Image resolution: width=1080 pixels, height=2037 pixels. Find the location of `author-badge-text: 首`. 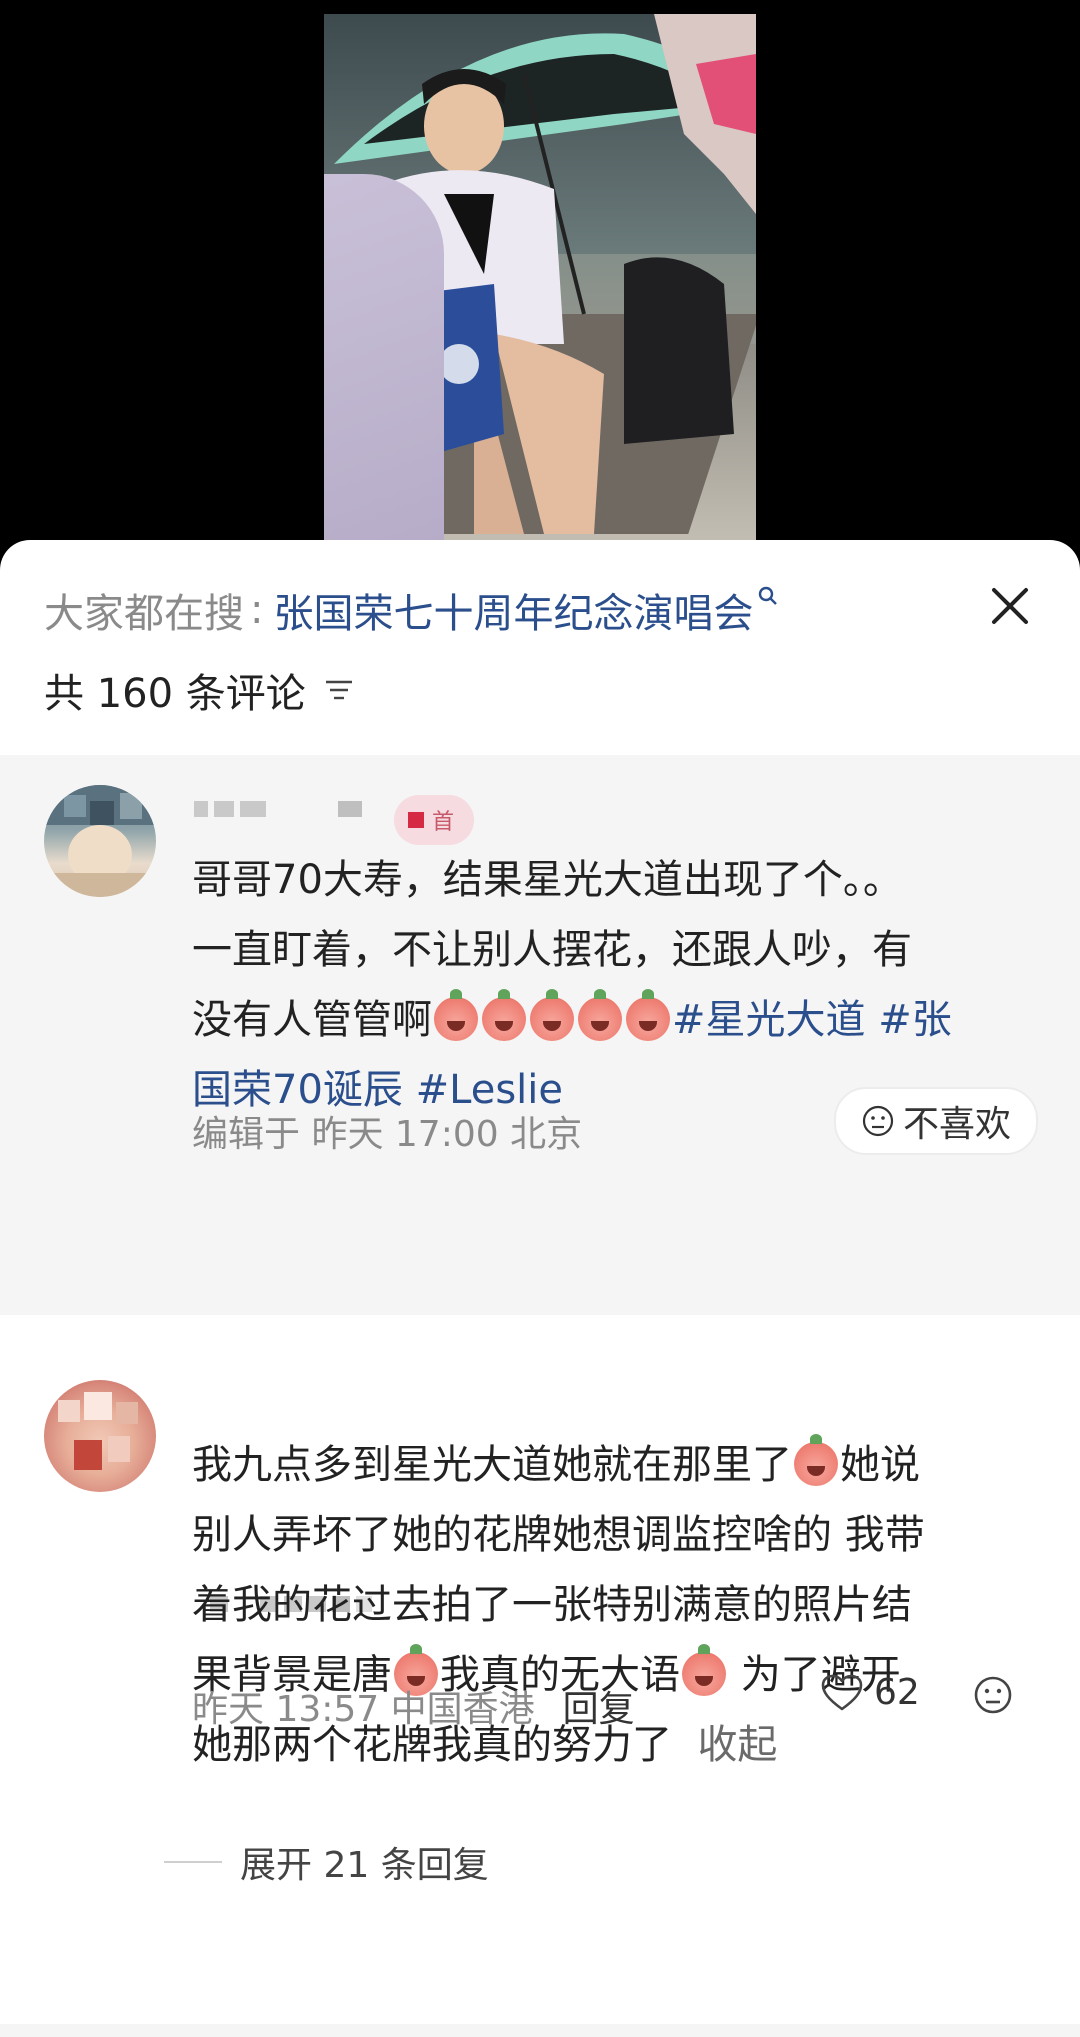

author-badge-text: 首 is located at coordinates (443, 822).